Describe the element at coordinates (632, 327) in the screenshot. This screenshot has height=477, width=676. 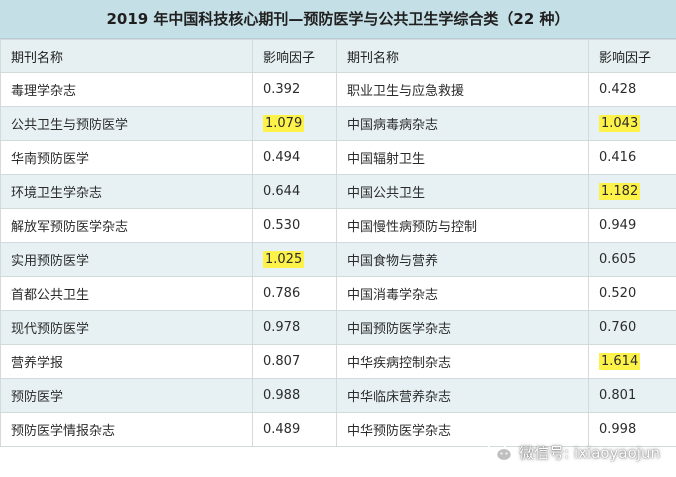
I see `impact-factor-cell: 0.760` at that location.